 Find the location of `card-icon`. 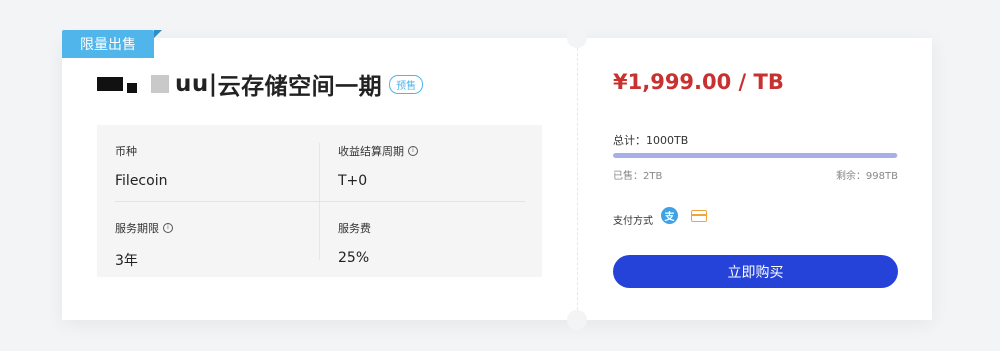

card-icon is located at coordinates (699, 216).